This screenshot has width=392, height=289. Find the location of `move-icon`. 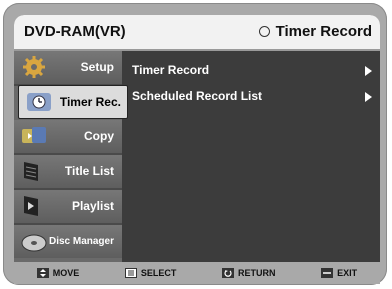

move-icon is located at coordinates (42, 273).